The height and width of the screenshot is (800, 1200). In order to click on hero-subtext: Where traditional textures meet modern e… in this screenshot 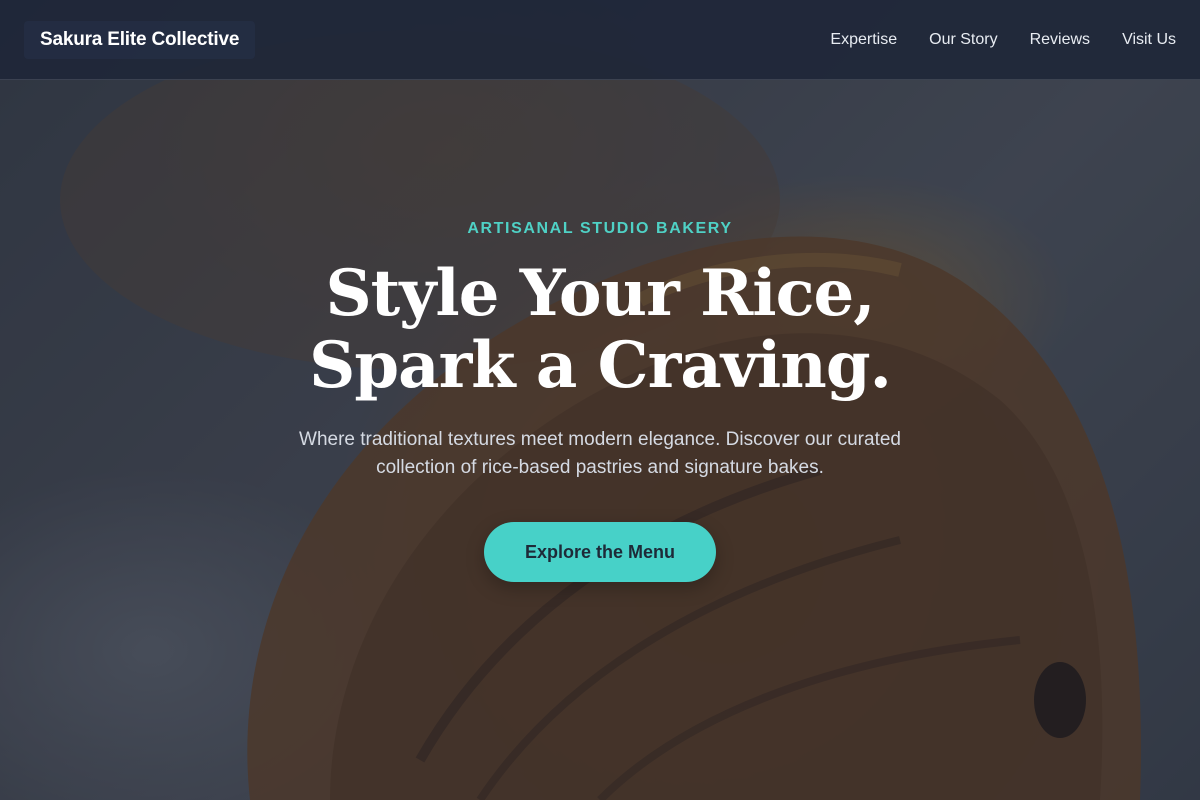, I will do `click(600, 453)`.